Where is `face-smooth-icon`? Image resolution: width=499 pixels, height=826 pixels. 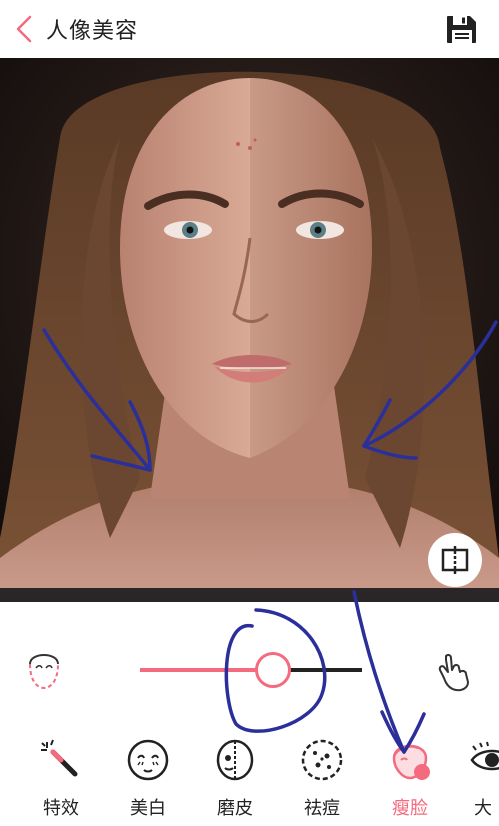
face-smooth-icon is located at coordinates (235, 760).